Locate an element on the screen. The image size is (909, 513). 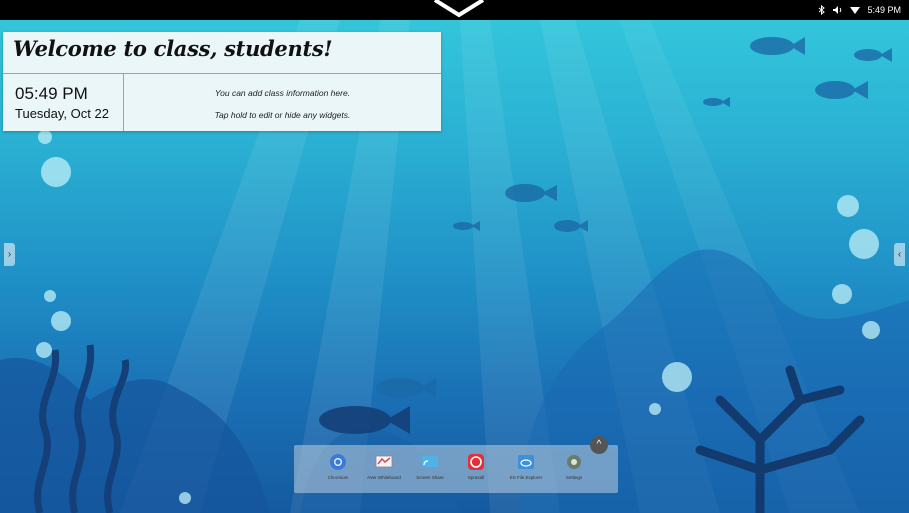
dock-item-settings: Settings is located at coordinates (574, 466).